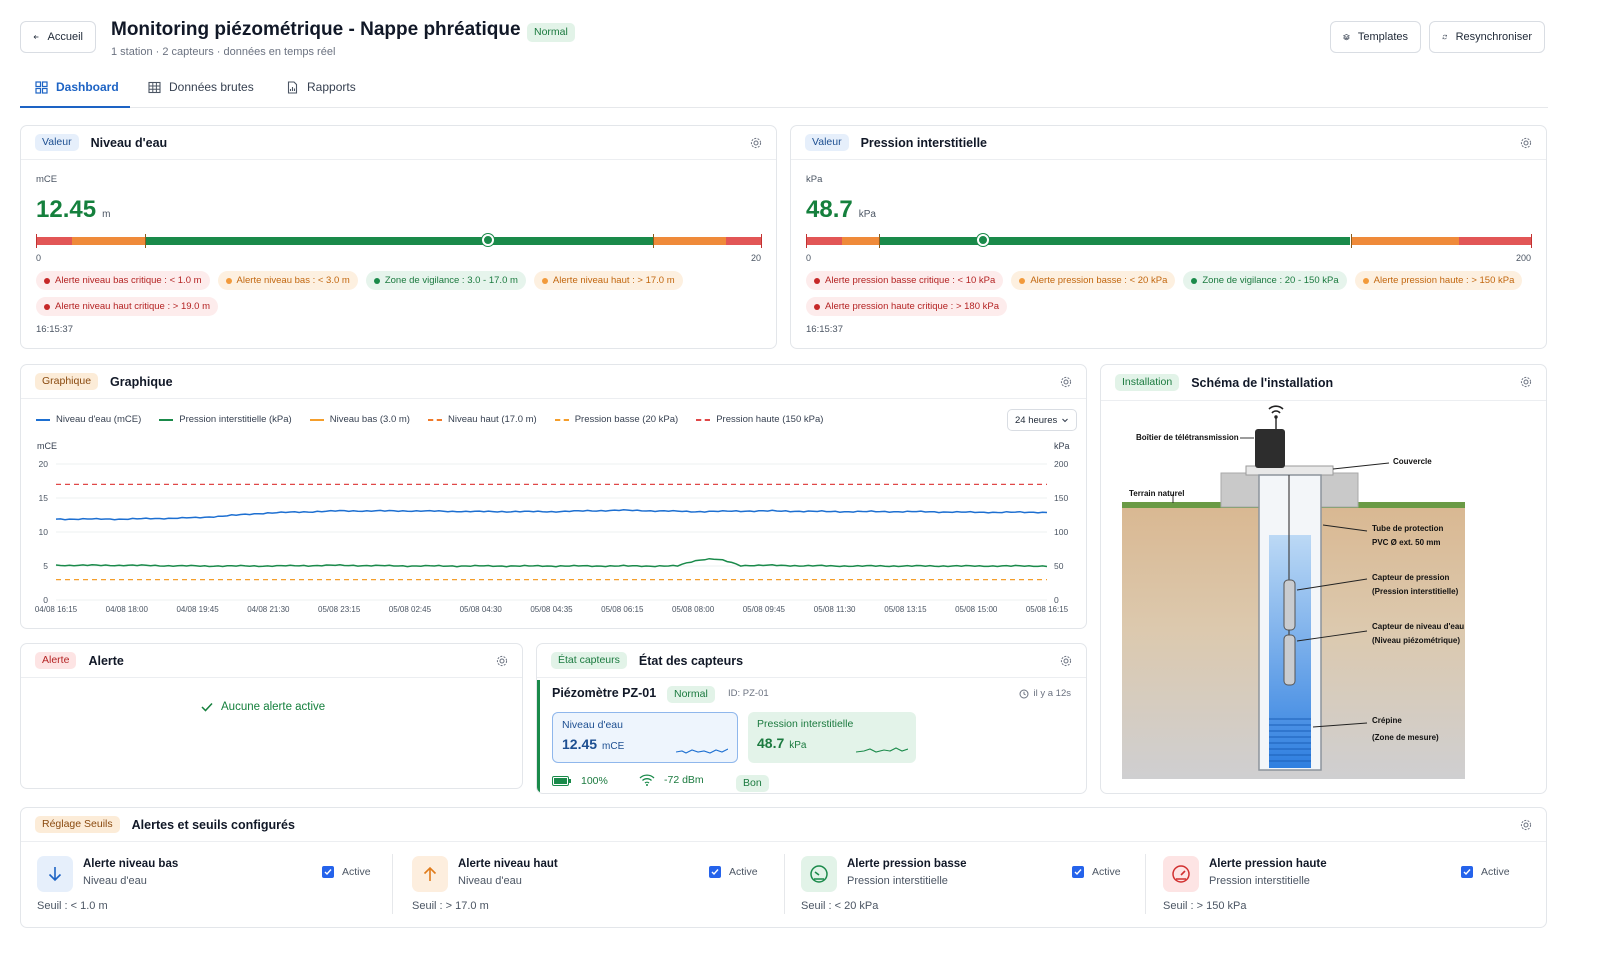 Image resolution: width=1624 pixels, height=968 pixels. Describe the element at coordinates (580, 744) in the screenshot. I see `level-tile-number: 12.45` at that location.